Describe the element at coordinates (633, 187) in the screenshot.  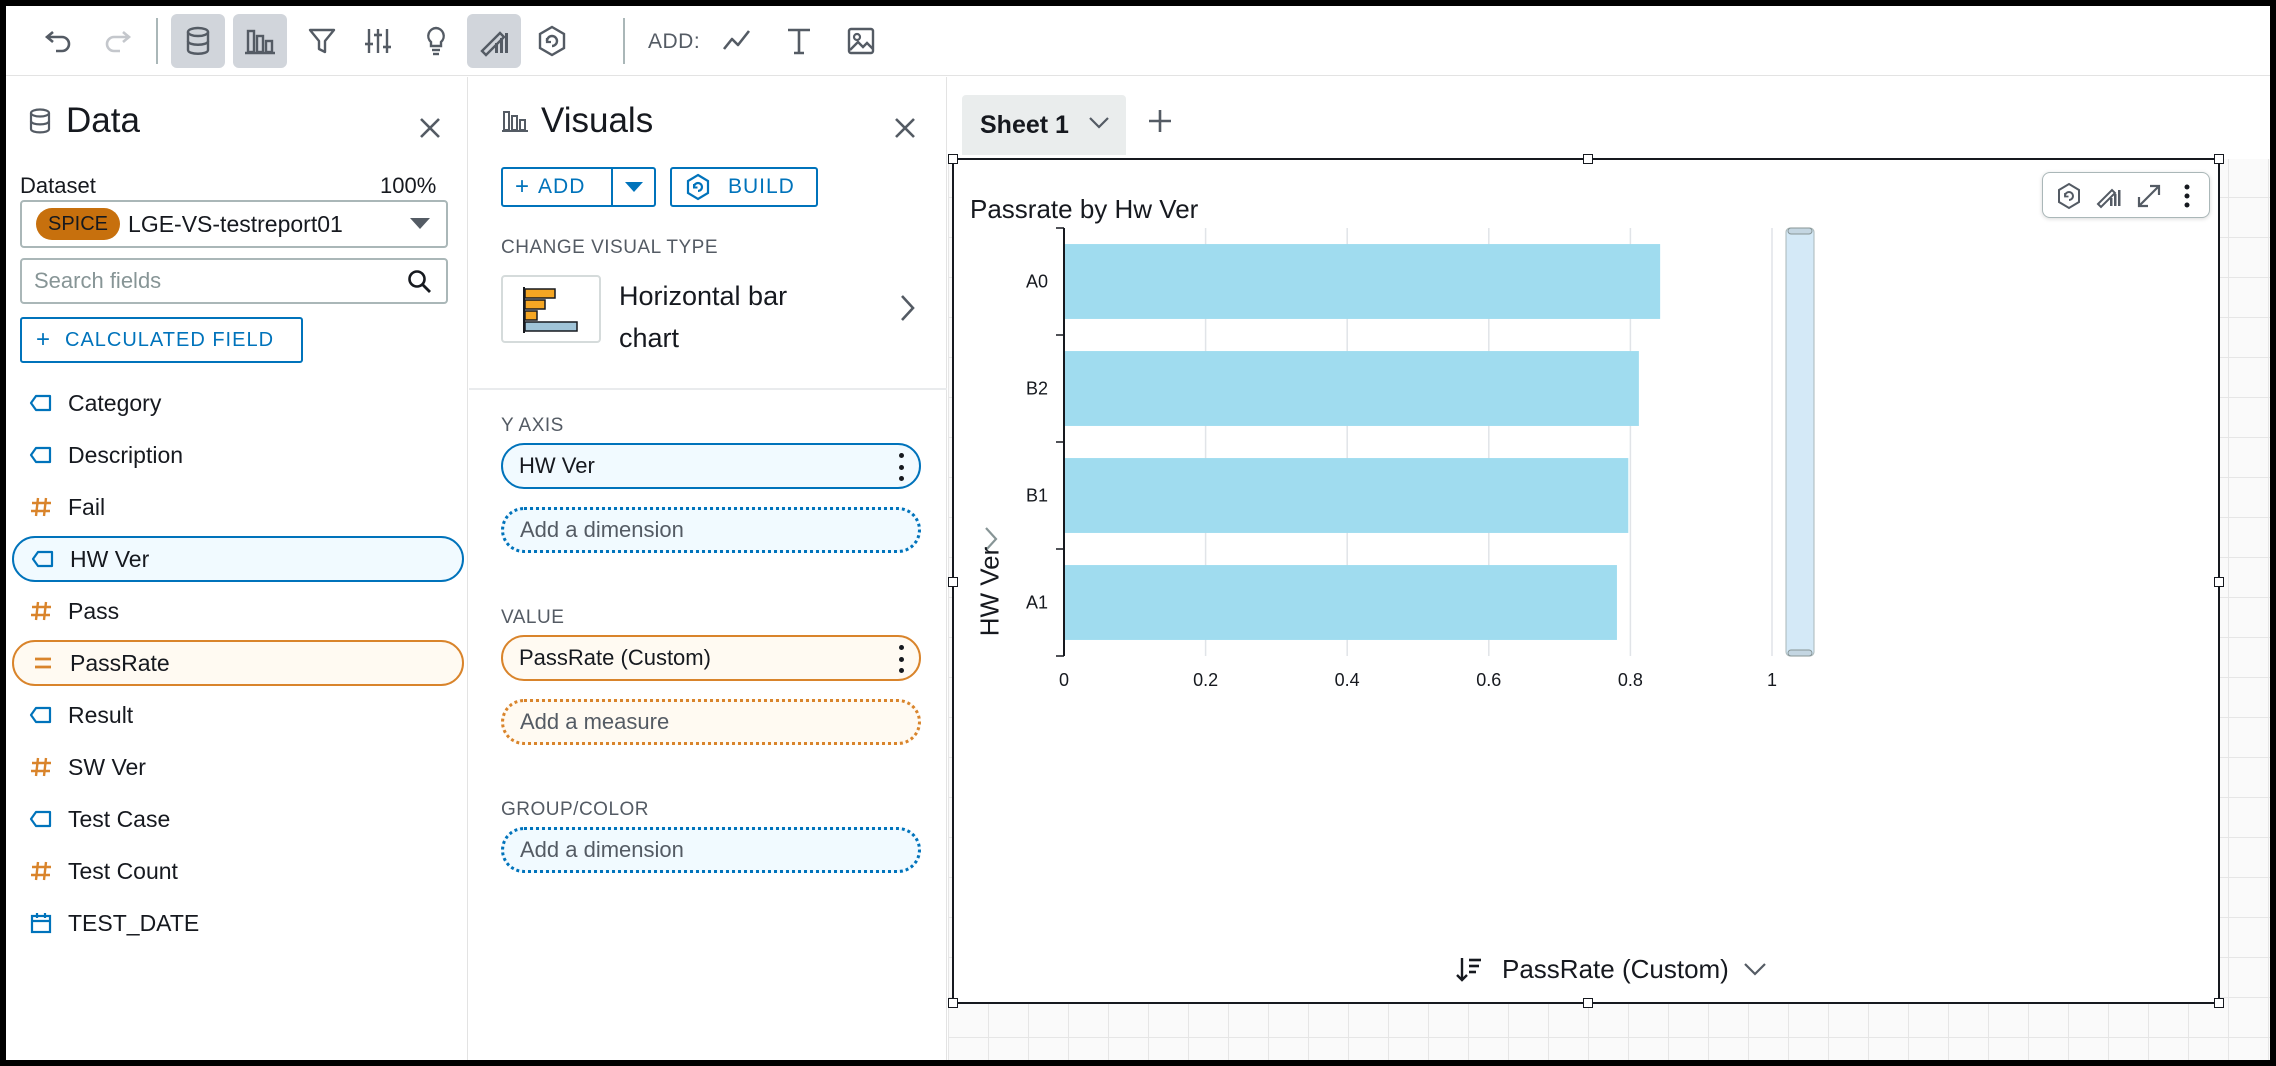
I see `add-visual-dropdown` at that location.